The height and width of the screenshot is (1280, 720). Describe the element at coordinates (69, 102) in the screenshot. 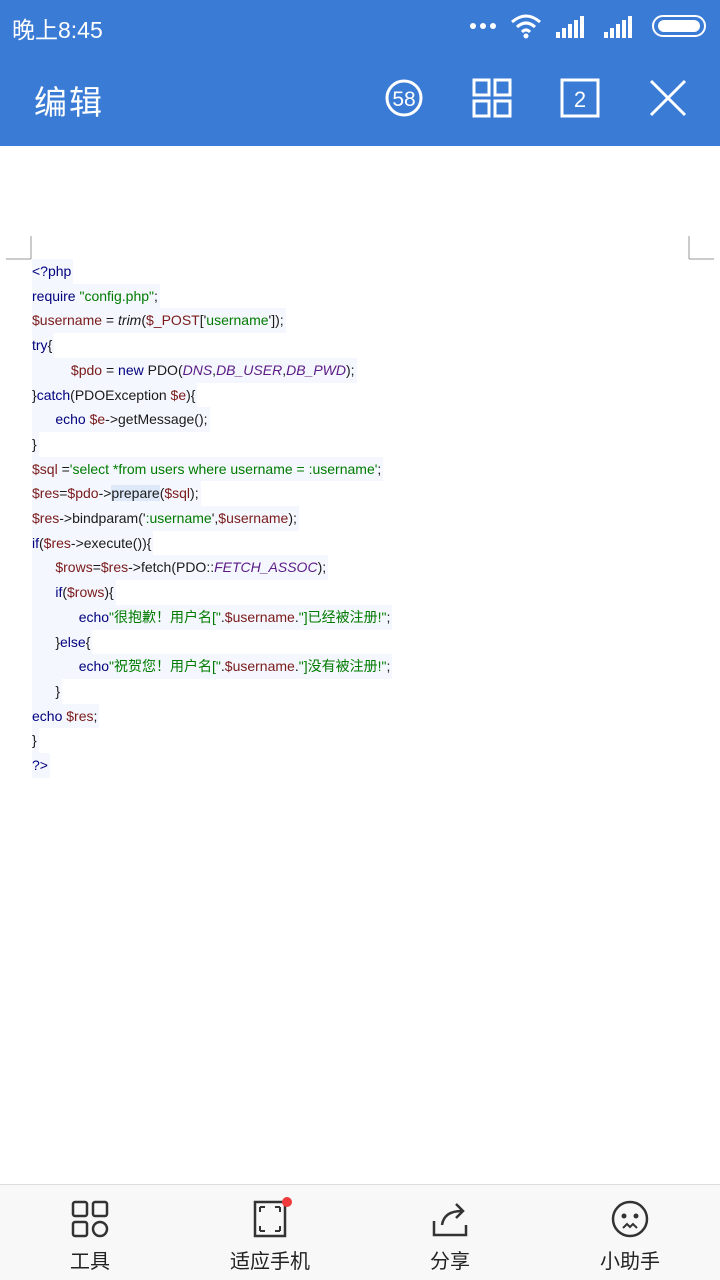

I see `page-title: 编辑` at that location.